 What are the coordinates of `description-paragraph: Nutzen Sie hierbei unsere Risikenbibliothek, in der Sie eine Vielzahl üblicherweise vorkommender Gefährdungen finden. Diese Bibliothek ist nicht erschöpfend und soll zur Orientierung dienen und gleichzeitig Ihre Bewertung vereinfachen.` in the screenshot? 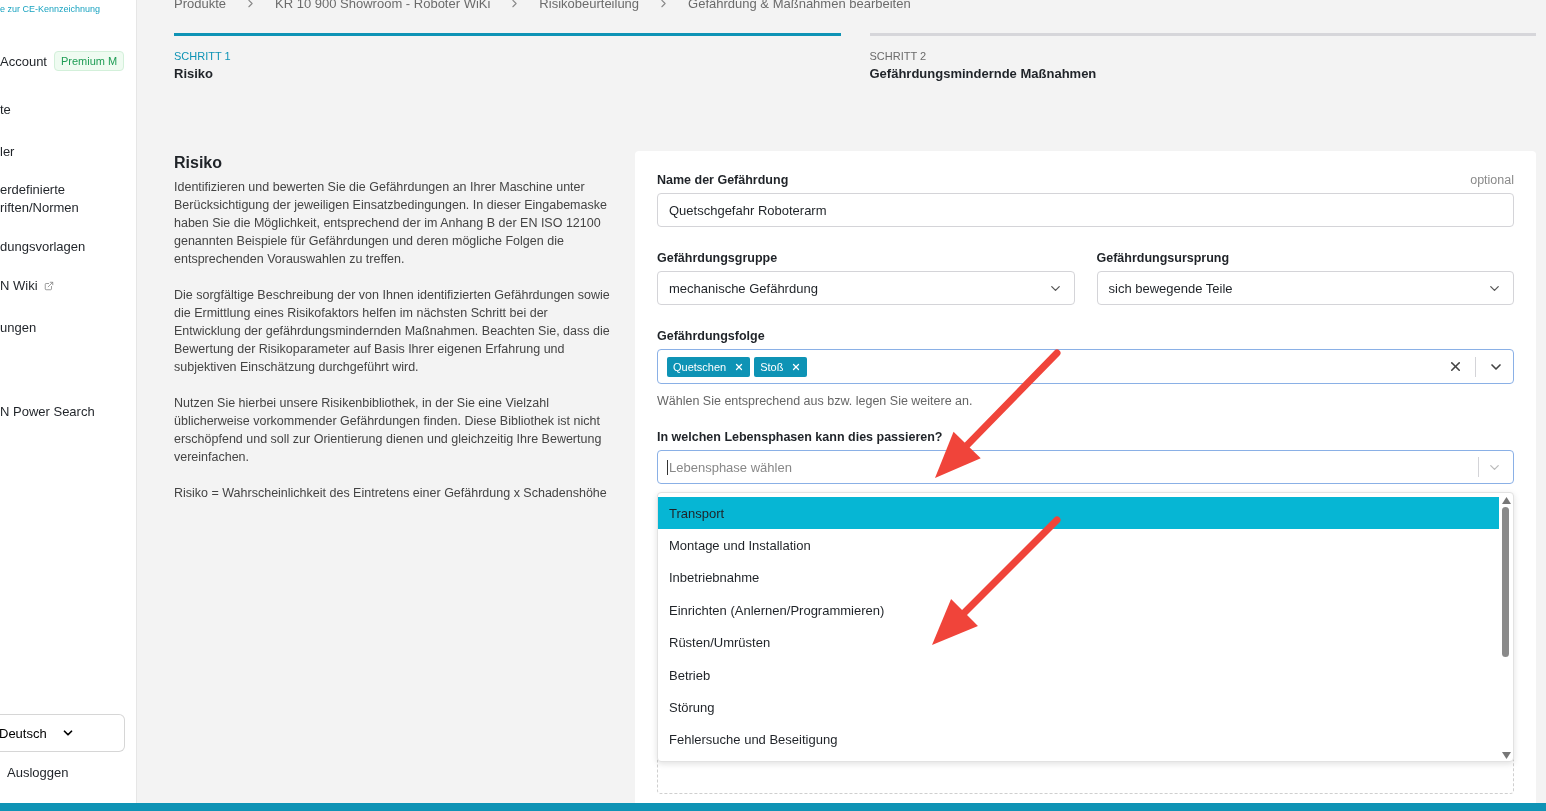 It's located at (388, 430).